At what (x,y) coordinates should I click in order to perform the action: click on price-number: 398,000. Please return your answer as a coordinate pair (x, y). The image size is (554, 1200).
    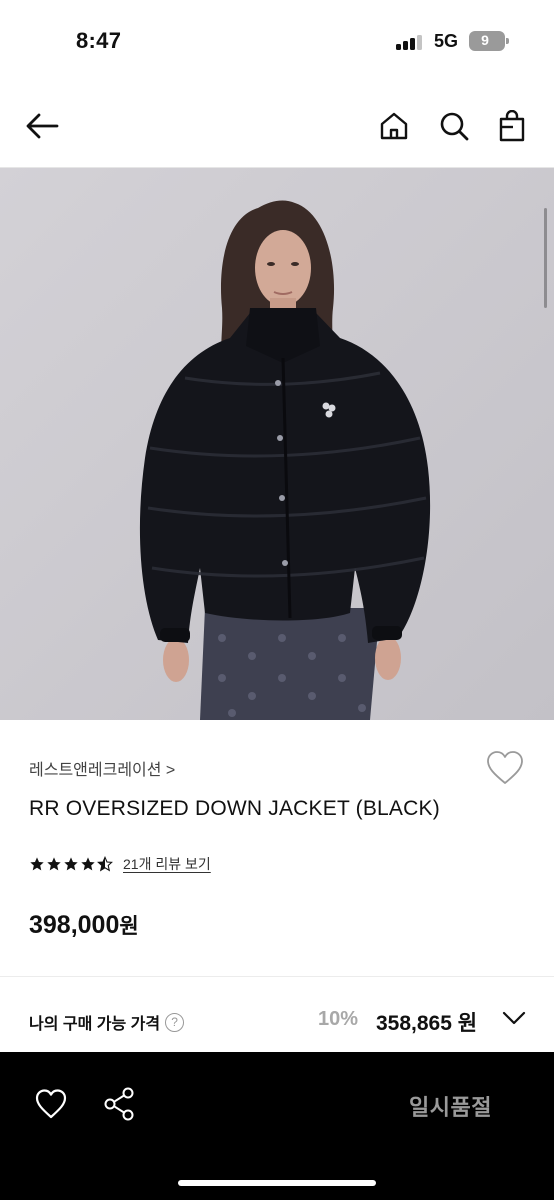
    Looking at the image, I should click on (74, 925).